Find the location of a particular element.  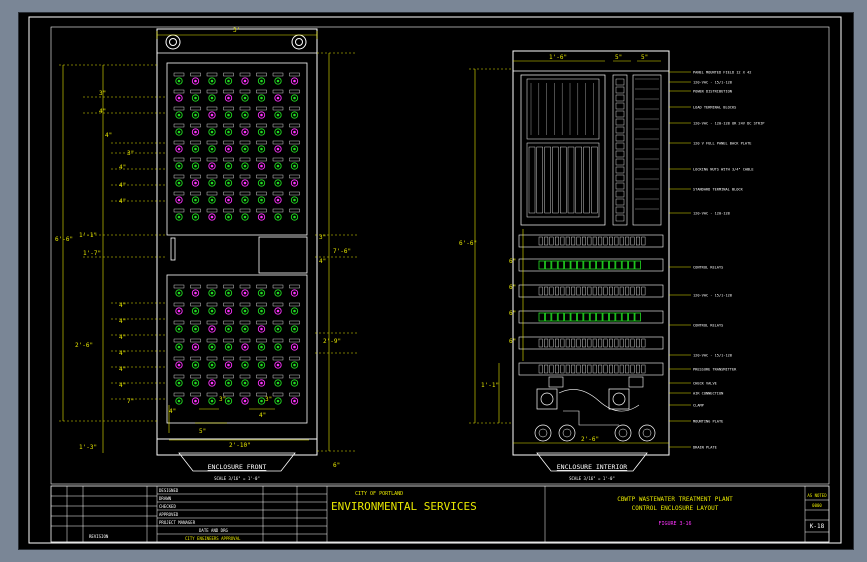

transmitter is located at coordinates (547, 399).